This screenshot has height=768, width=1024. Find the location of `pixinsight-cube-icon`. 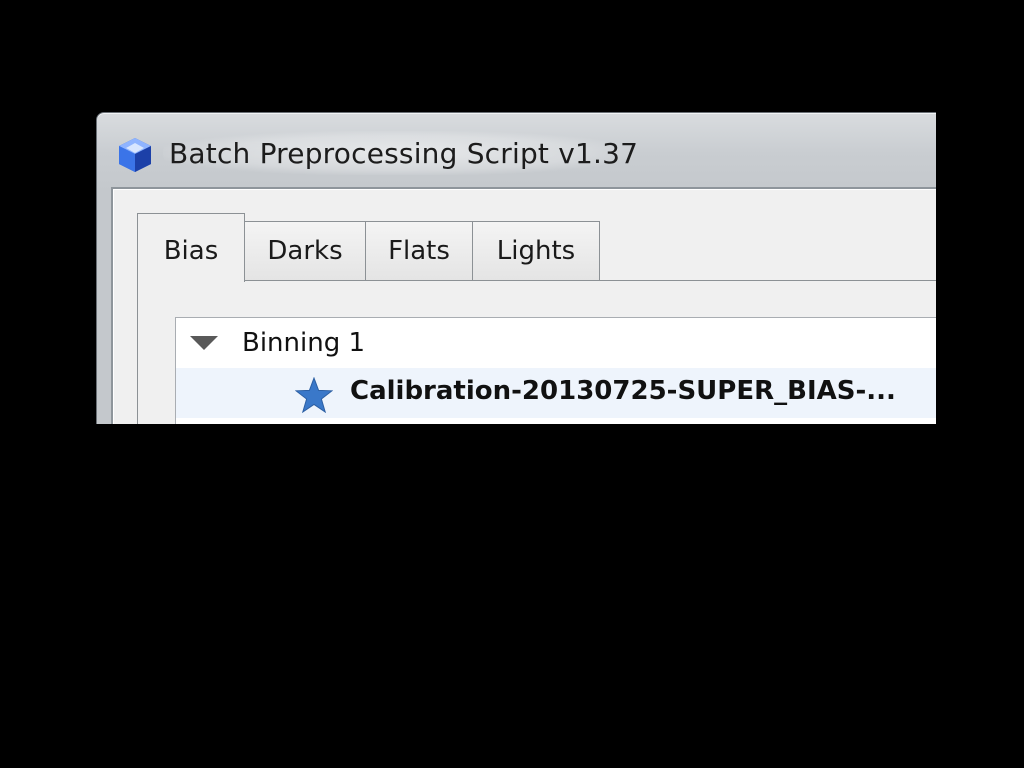

pixinsight-cube-icon is located at coordinates (135, 155).